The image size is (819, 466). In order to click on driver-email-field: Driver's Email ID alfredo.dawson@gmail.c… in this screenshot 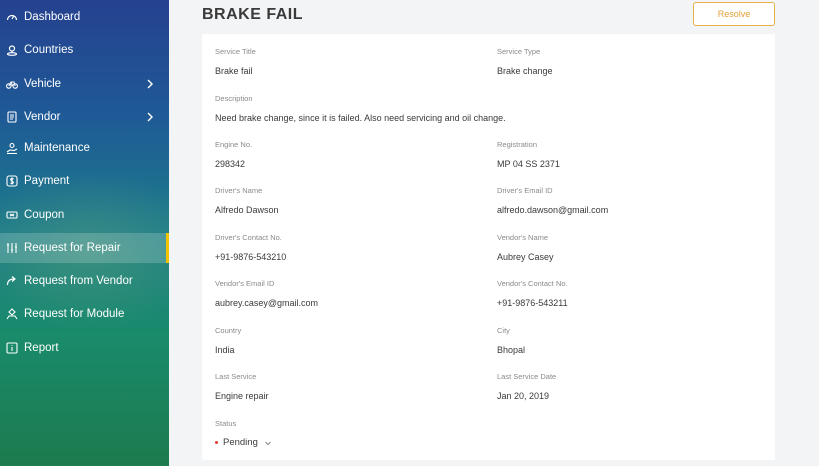, I will do `click(552, 200)`.